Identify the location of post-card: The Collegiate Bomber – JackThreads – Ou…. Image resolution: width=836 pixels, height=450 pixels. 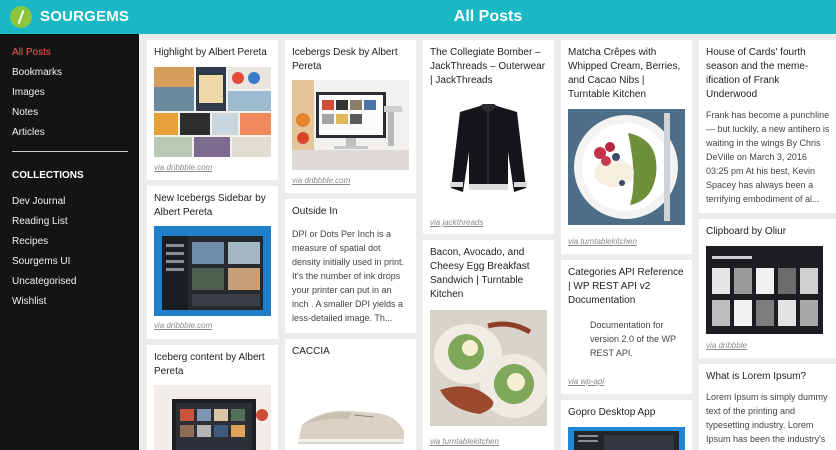
(488, 137).